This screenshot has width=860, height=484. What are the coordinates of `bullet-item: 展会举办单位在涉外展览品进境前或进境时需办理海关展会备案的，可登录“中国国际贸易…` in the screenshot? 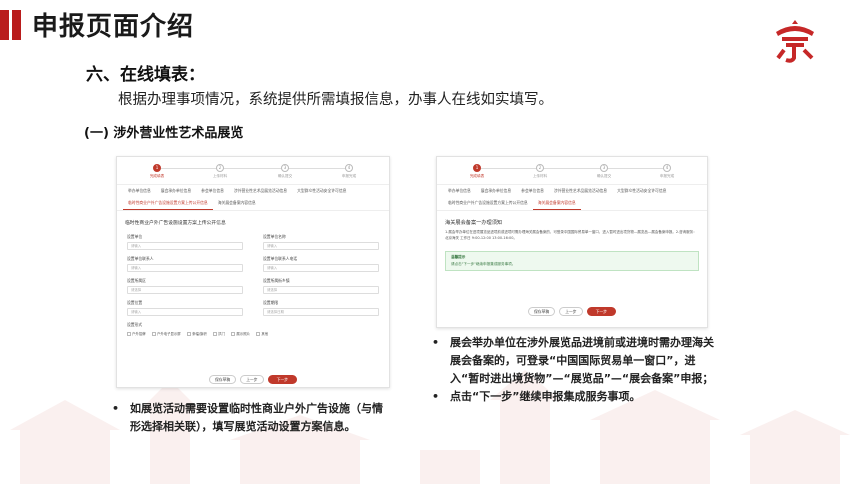 It's located at (577, 361).